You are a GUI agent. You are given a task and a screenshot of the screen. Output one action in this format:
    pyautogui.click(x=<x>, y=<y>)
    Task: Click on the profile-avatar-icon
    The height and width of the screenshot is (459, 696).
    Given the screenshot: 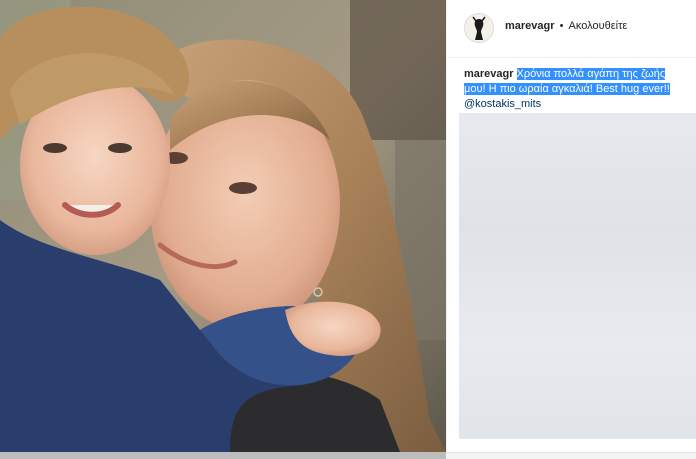 What is the action you would take?
    pyautogui.click(x=479, y=28)
    